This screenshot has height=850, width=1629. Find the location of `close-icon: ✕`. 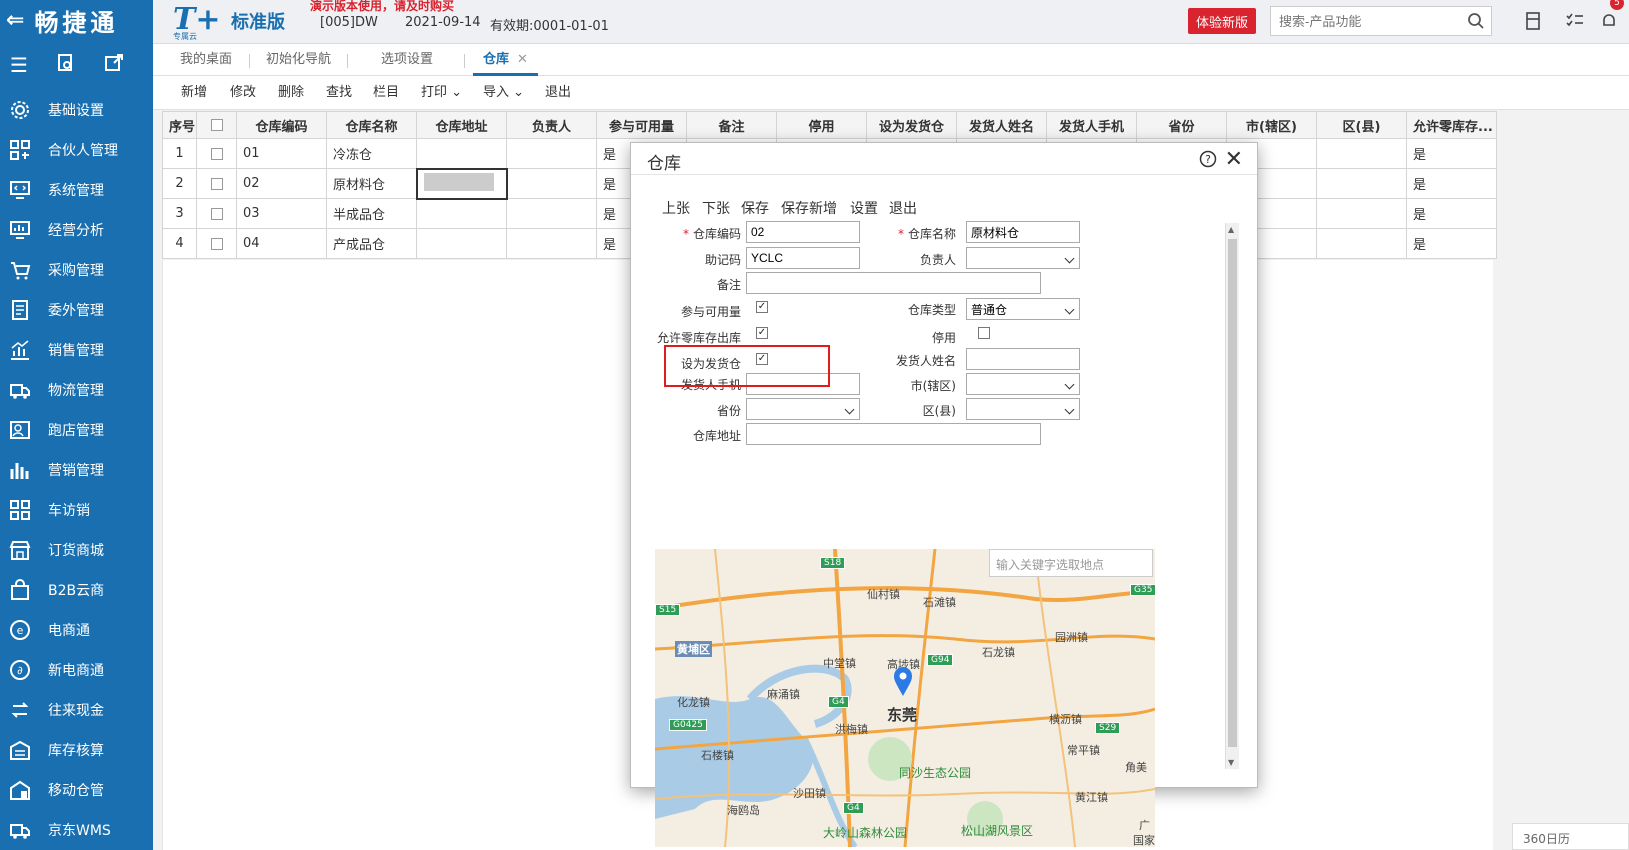

close-icon: ✕ is located at coordinates (1234, 159).